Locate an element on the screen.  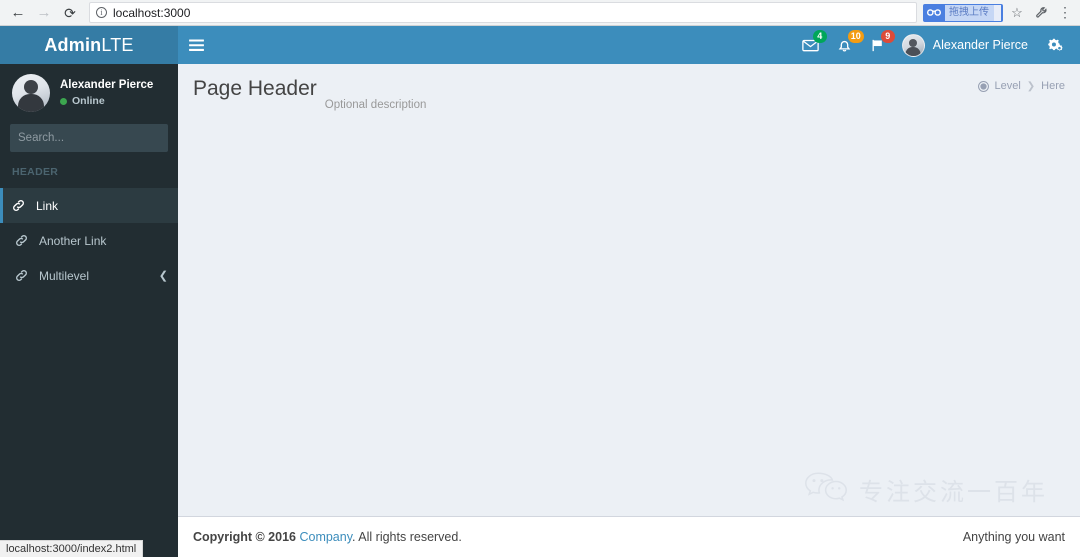
sidebar-user-name: Alexander Pierce is located at coordinates (107, 85).